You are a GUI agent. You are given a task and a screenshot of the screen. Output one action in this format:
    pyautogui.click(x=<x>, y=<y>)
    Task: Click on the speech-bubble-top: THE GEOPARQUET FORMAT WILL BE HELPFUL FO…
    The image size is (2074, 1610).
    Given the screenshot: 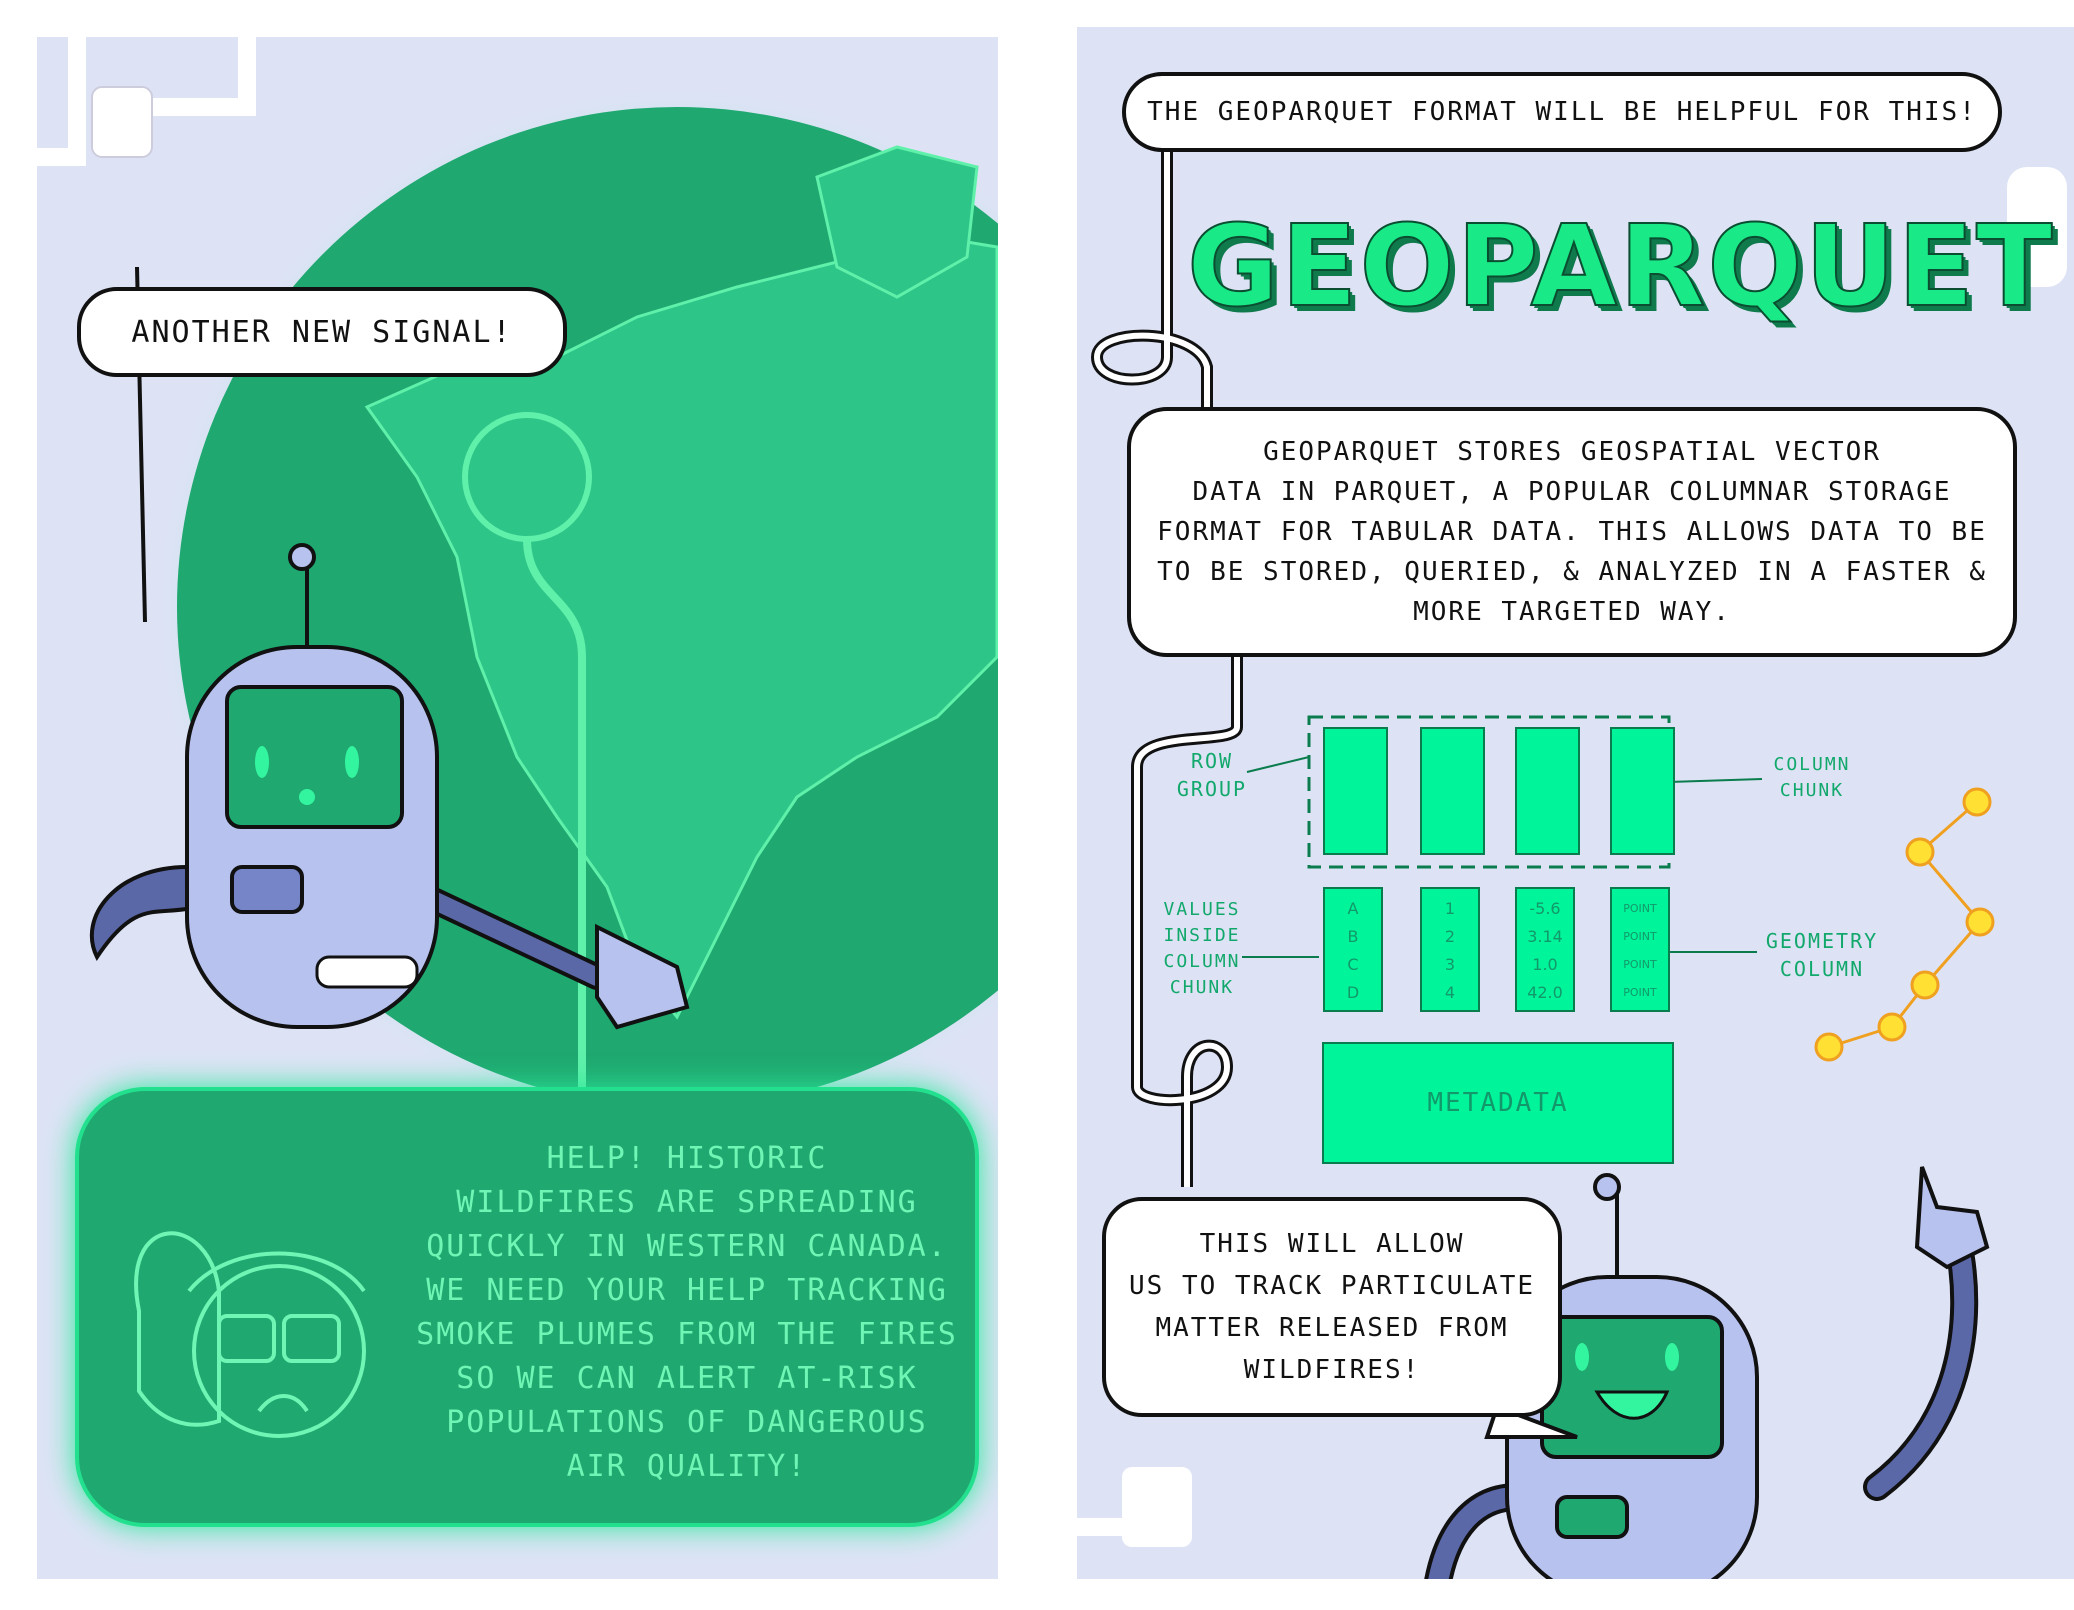 What is the action you would take?
    pyautogui.click(x=1562, y=112)
    